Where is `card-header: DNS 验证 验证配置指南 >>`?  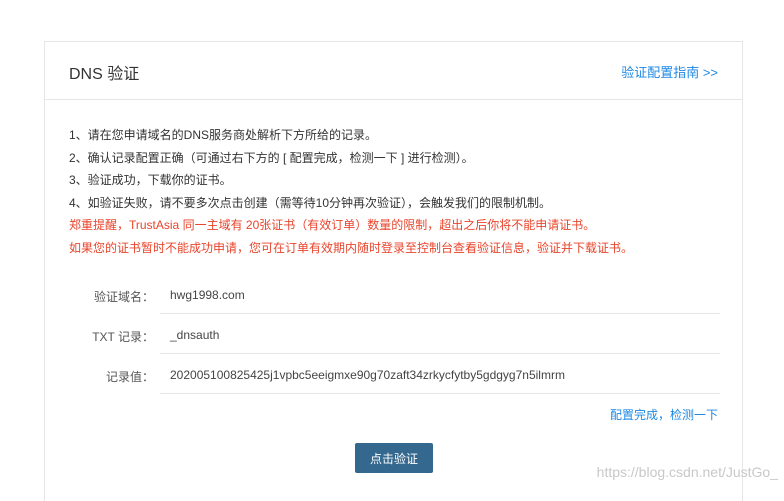
card-header: DNS 验证 验证配置指南 >> is located at coordinates (393, 71).